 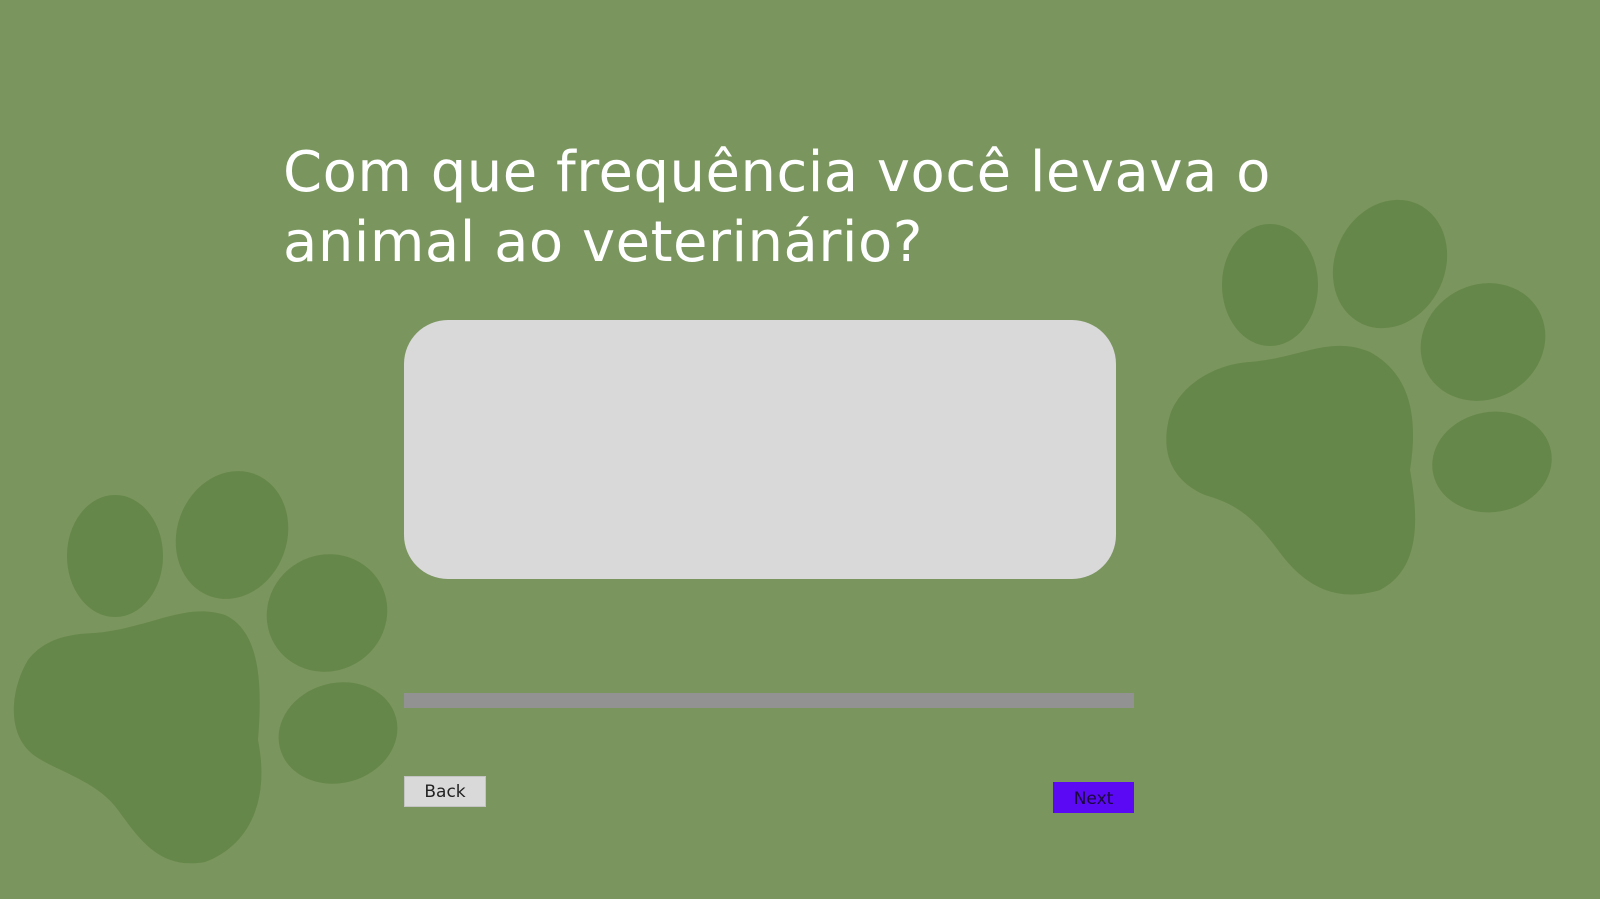 I want to click on right-paw-pad, so click(x=1291, y=470).